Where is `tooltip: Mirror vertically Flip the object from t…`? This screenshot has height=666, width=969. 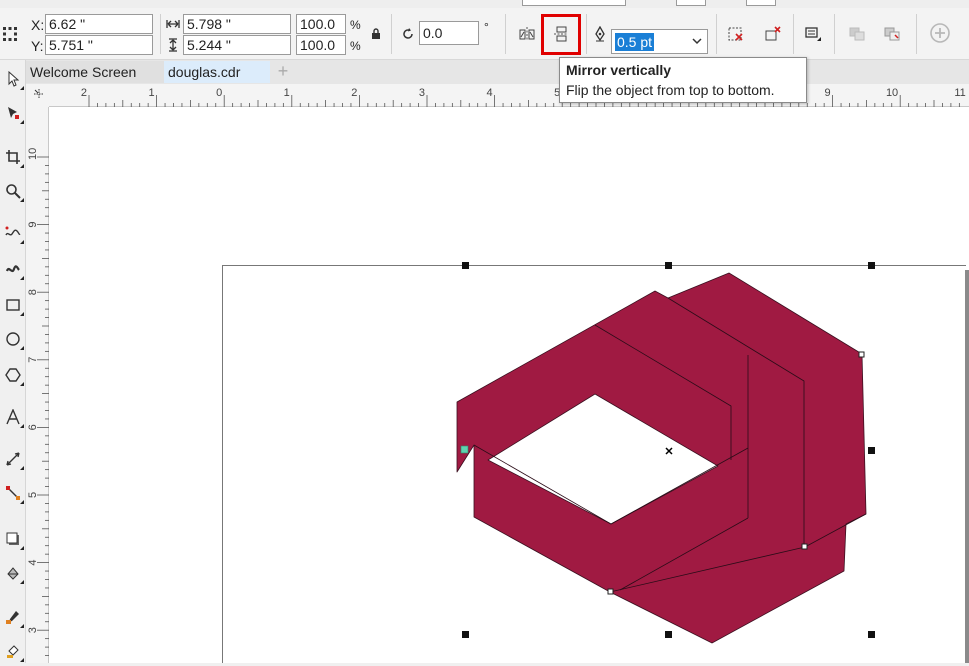 tooltip: Mirror vertically Flip the object from t… is located at coordinates (683, 80).